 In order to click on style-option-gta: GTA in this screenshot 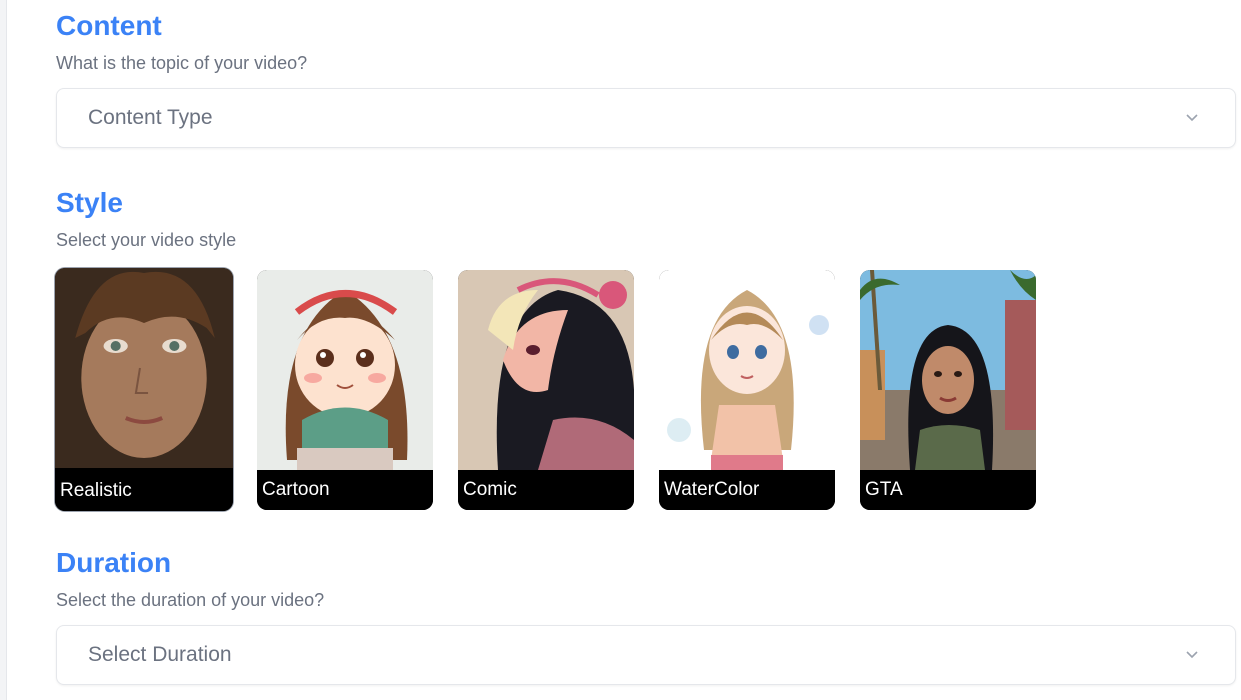, I will do `click(948, 390)`.